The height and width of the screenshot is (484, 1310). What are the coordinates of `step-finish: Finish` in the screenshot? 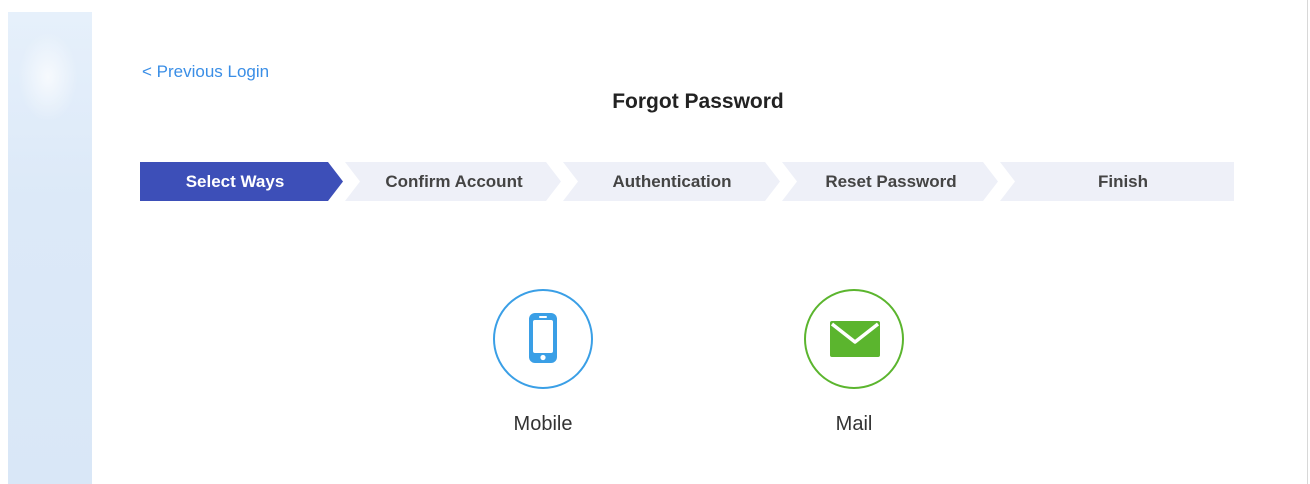 It's located at (1123, 181).